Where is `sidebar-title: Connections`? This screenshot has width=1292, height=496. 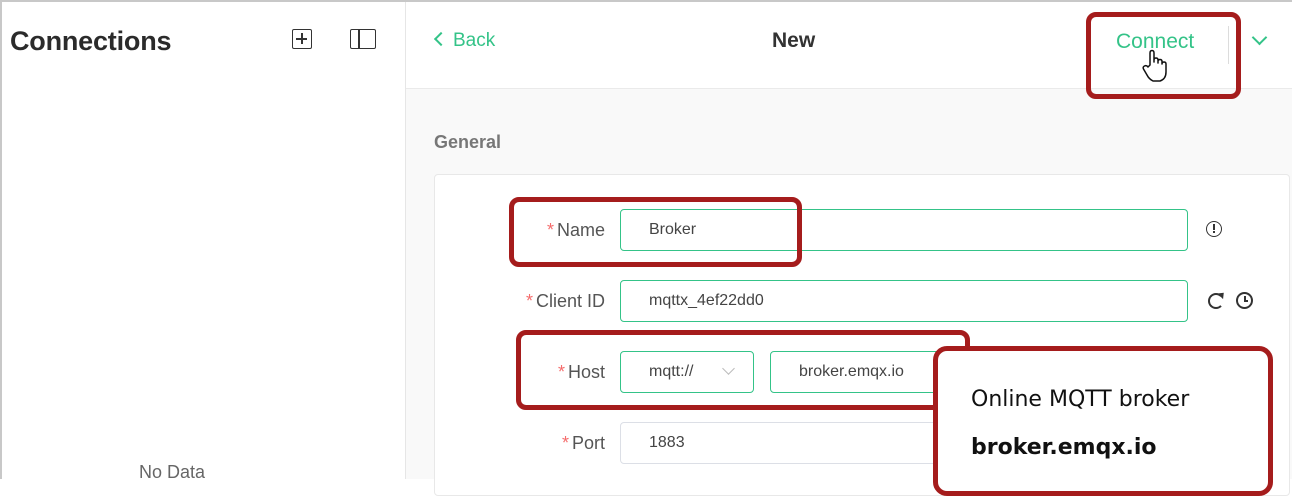
sidebar-title: Connections is located at coordinates (91, 41).